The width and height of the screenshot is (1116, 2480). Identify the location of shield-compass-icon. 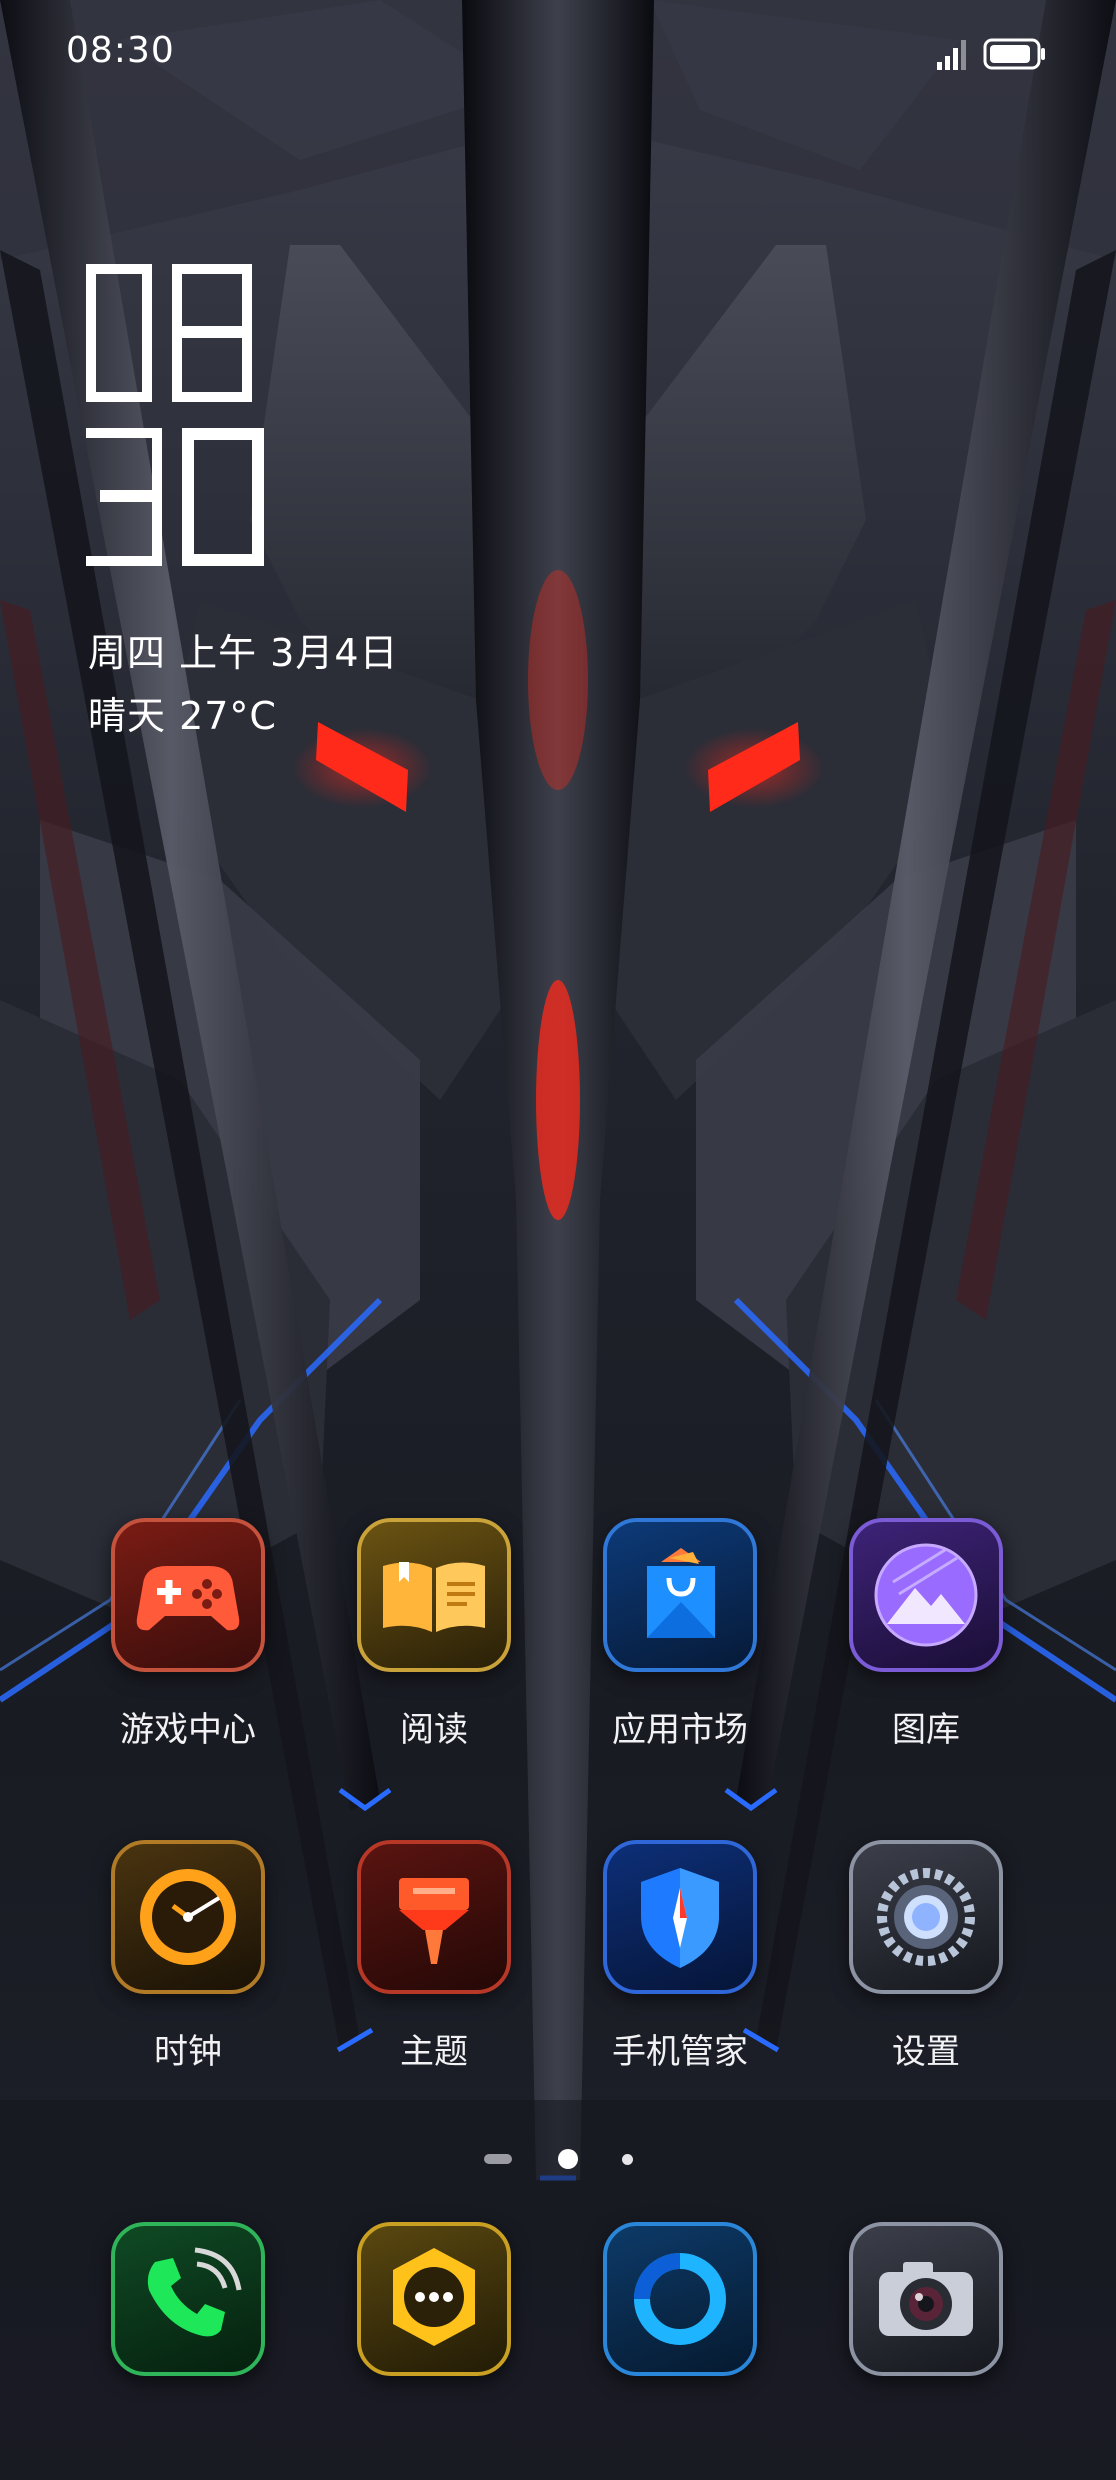
(680, 1917).